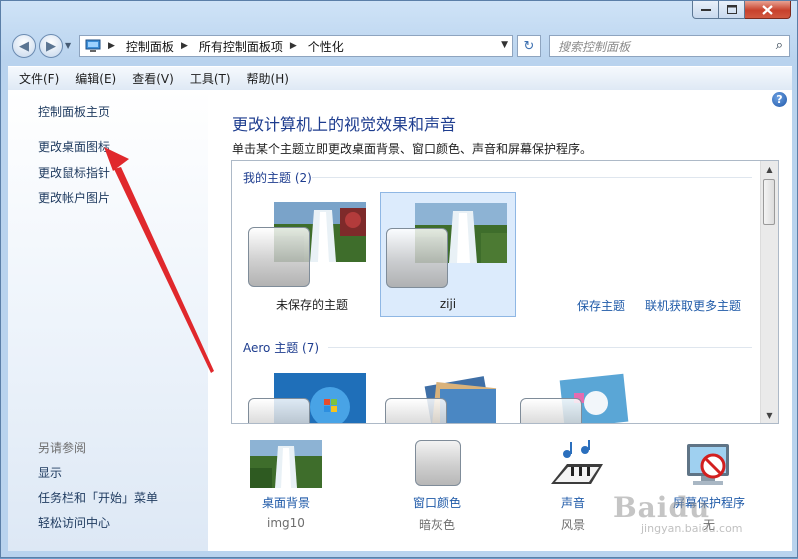  Describe the element at coordinates (692, 528) in the screenshot. I see `baidu-watermark-url: jingyan.baidu.com` at that location.